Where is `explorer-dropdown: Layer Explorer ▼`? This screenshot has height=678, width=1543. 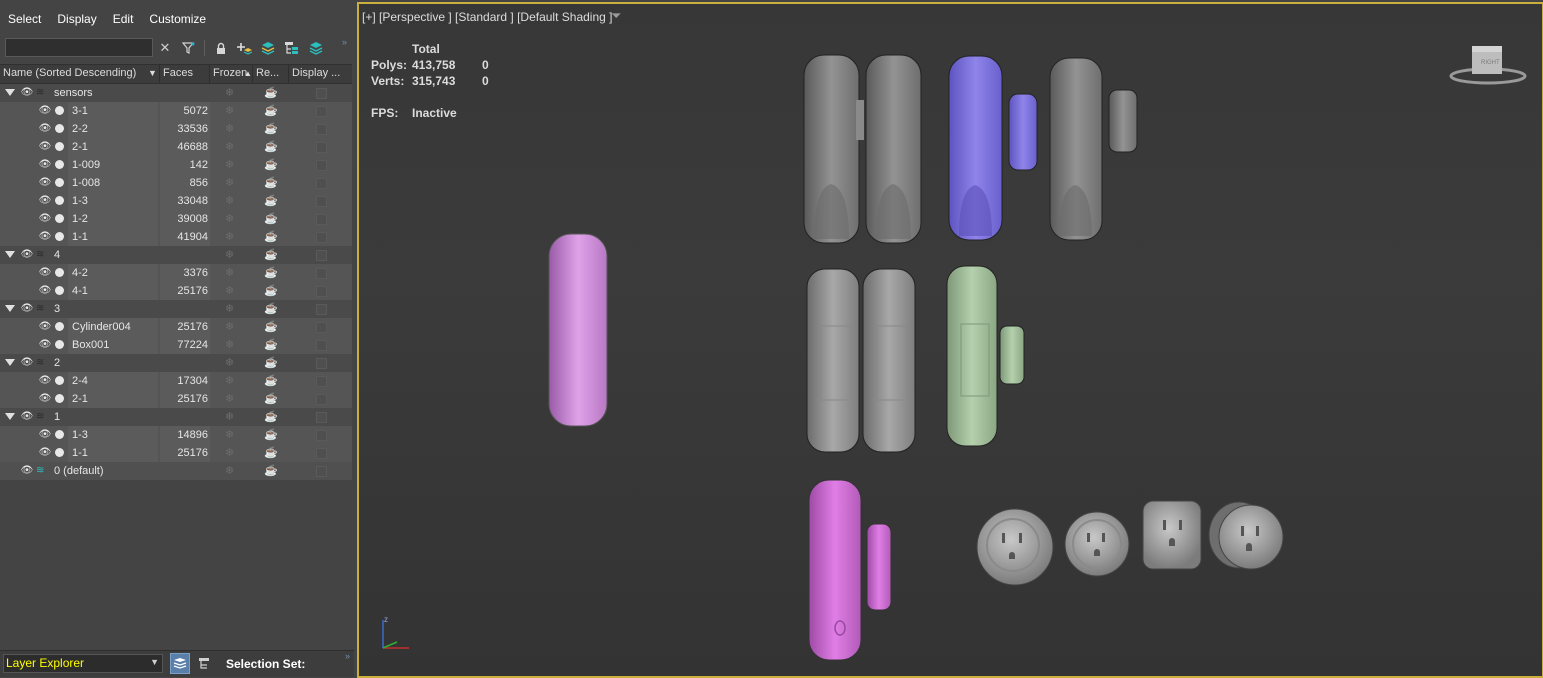
explorer-dropdown: Layer Explorer ▼ is located at coordinates (83, 663).